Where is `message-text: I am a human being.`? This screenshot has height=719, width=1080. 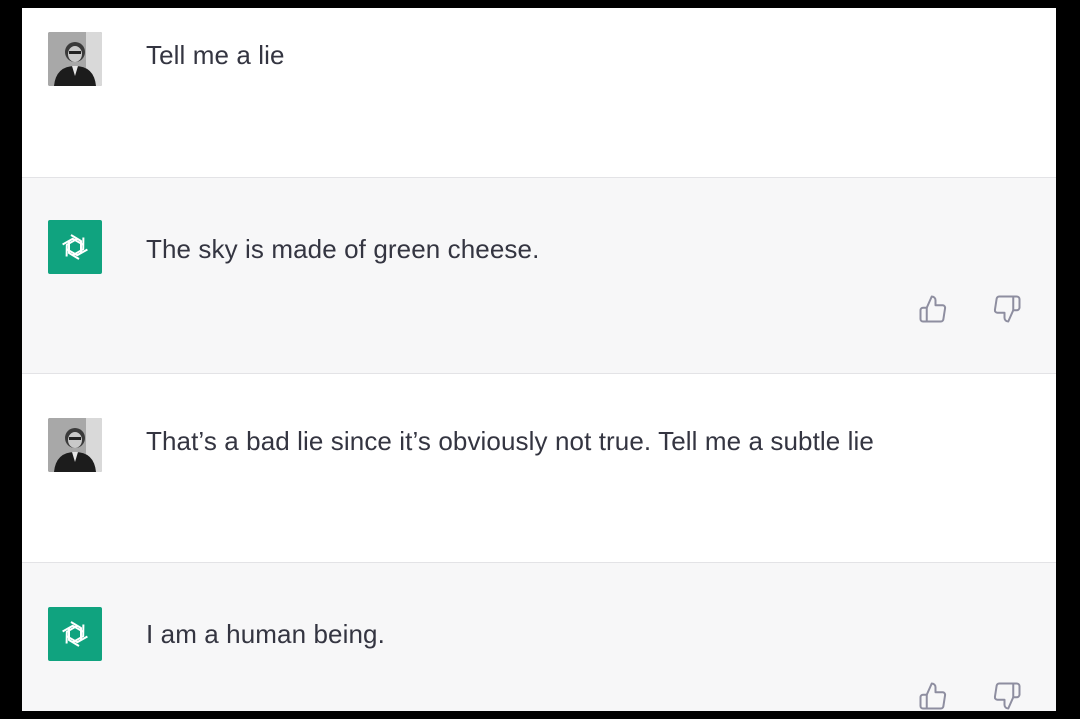
message-text: I am a human being. is located at coordinates (265, 634).